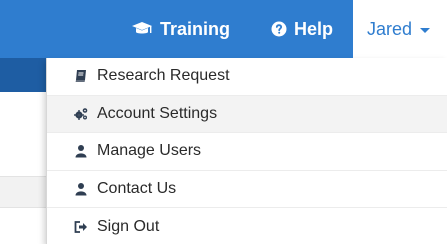 This screenshot has height=244, width=447. I want to click on menu-item-research-request: Research Request, so click(247, 77).